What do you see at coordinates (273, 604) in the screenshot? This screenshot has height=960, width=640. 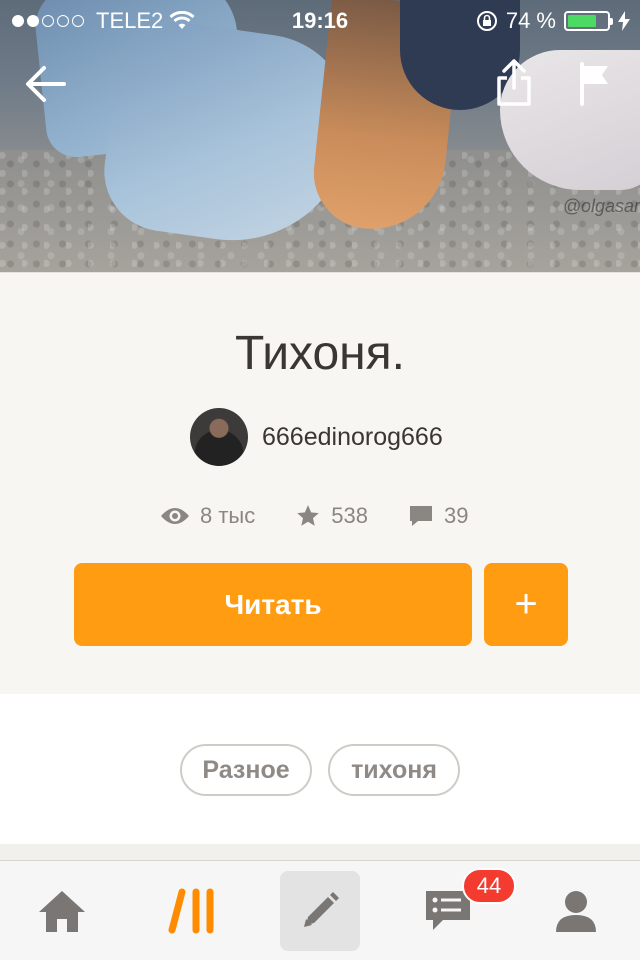 I see `read-button: Читать` at bounding box center [273, 604].